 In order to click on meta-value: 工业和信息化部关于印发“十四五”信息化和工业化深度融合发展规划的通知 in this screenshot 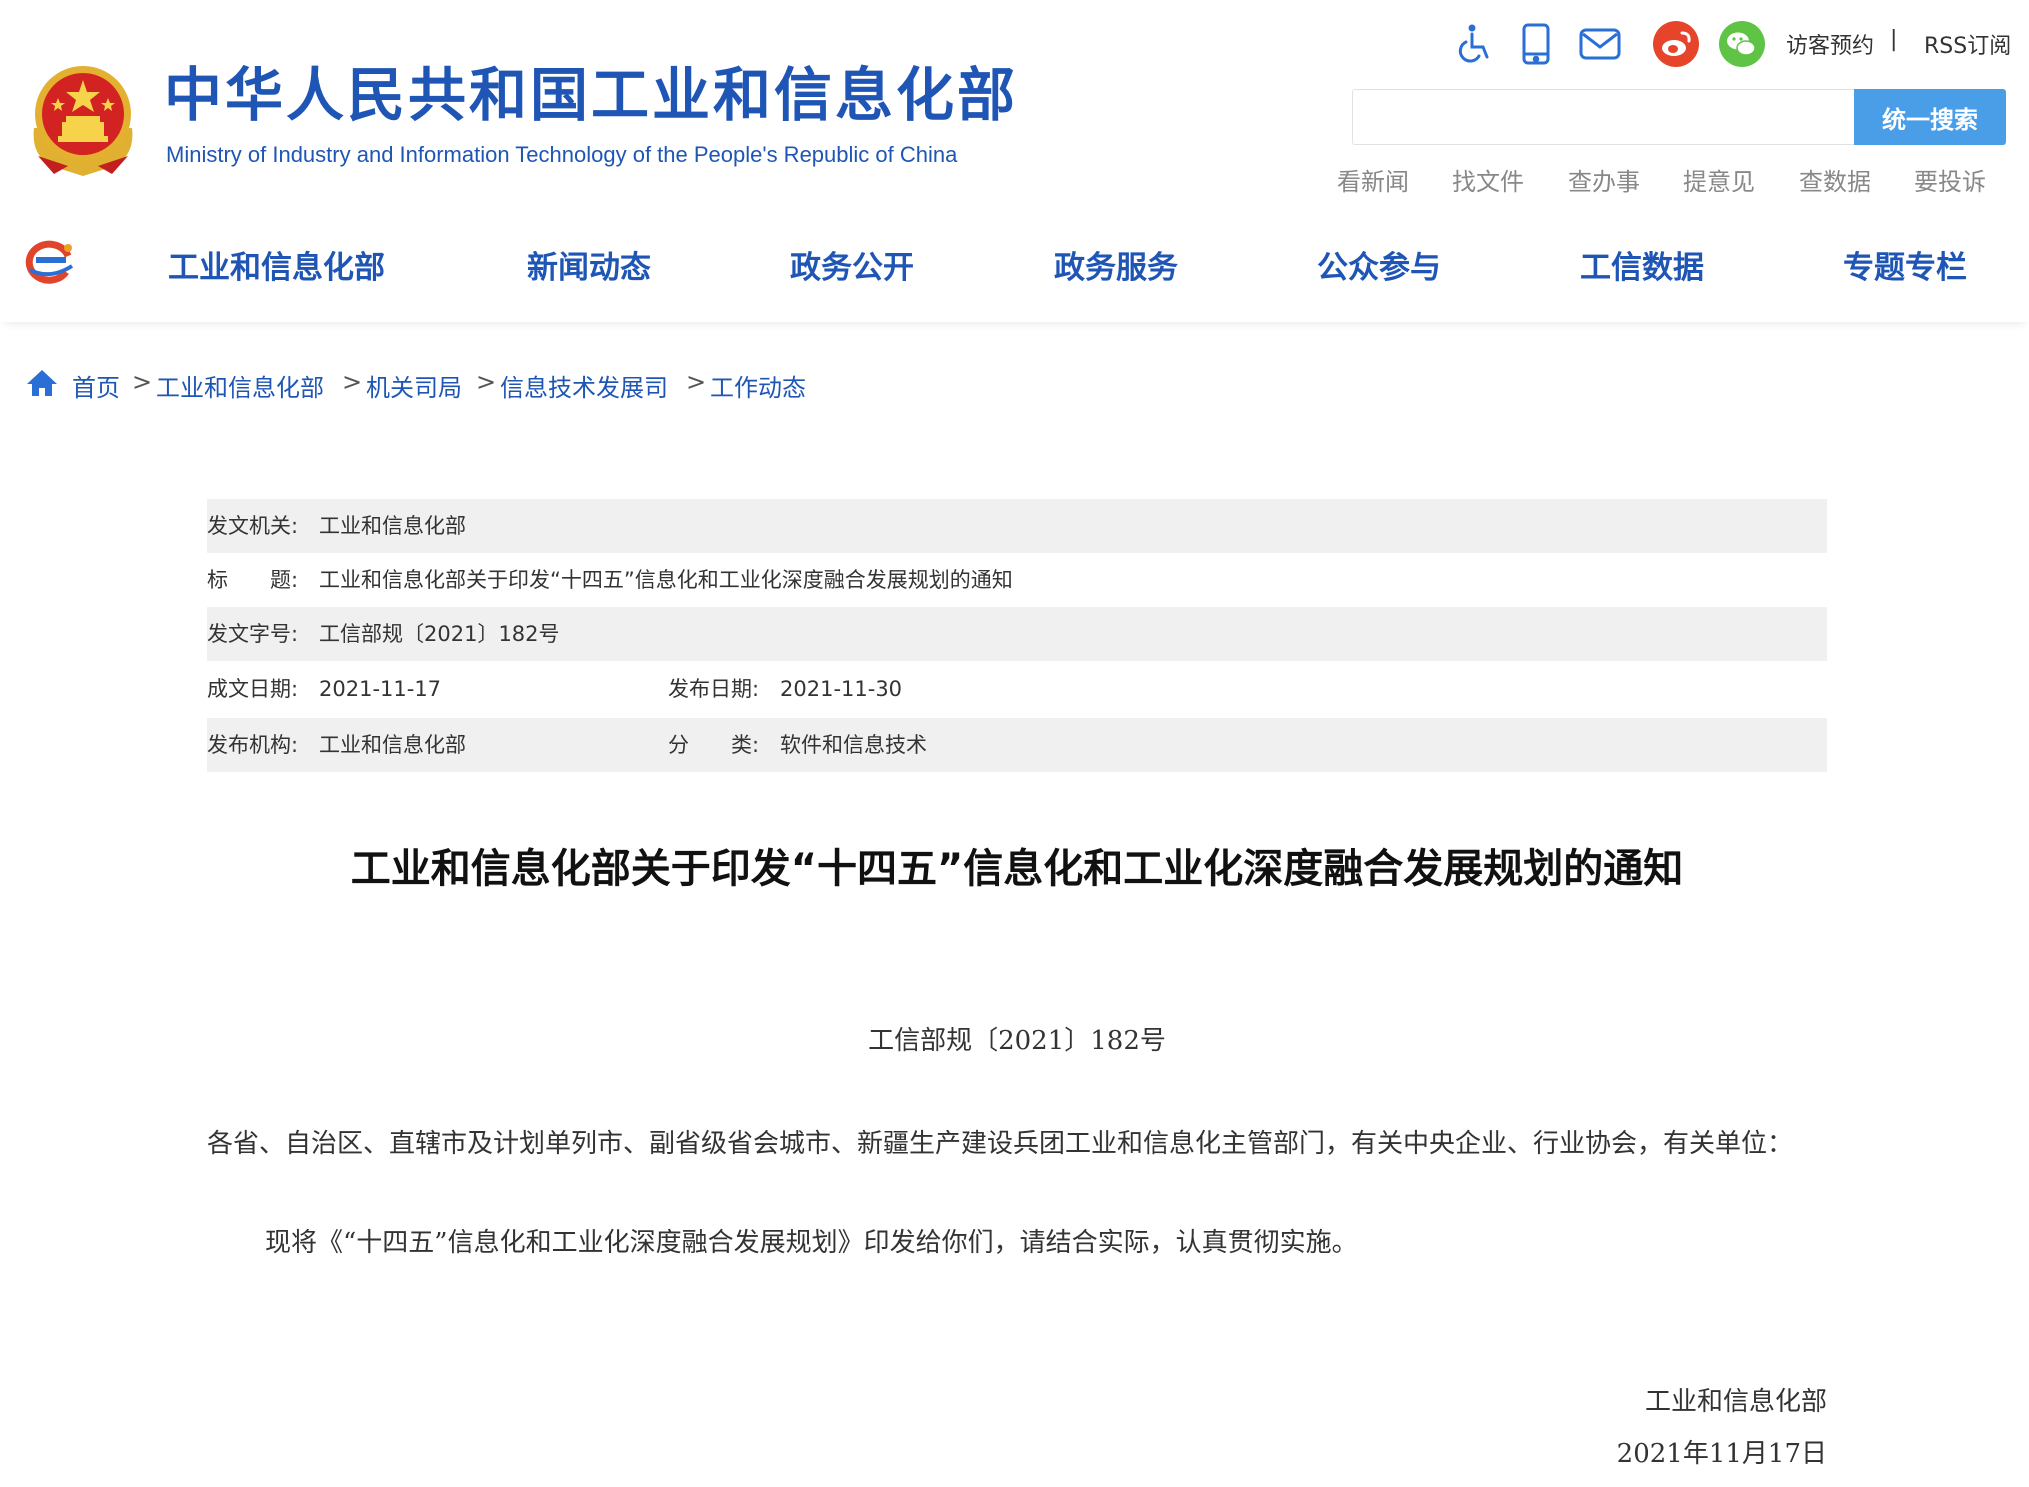, I will do `click(666, 580)`.